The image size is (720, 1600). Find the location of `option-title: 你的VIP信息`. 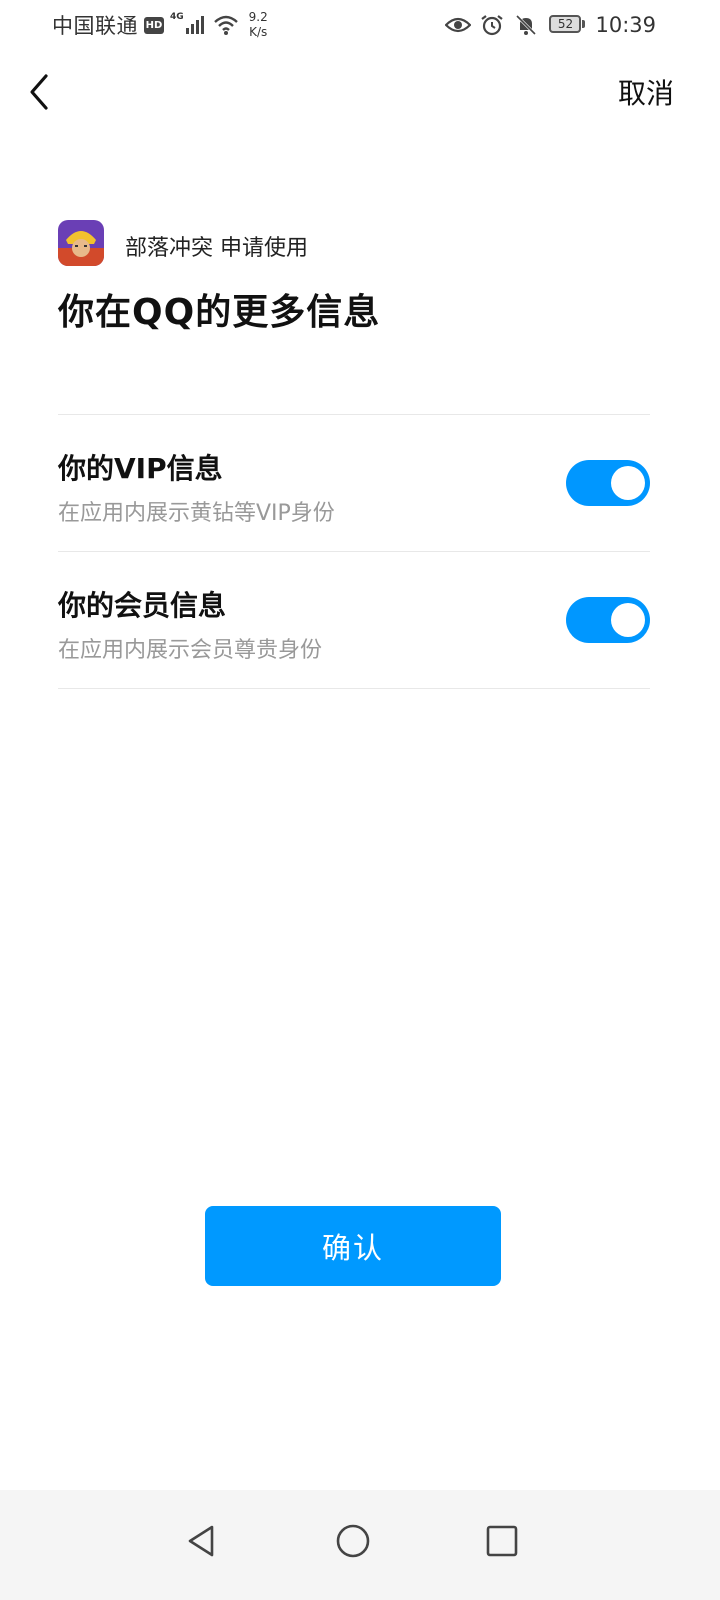

option-title: 你的VIP信息 is located at coordinates (140, 468).